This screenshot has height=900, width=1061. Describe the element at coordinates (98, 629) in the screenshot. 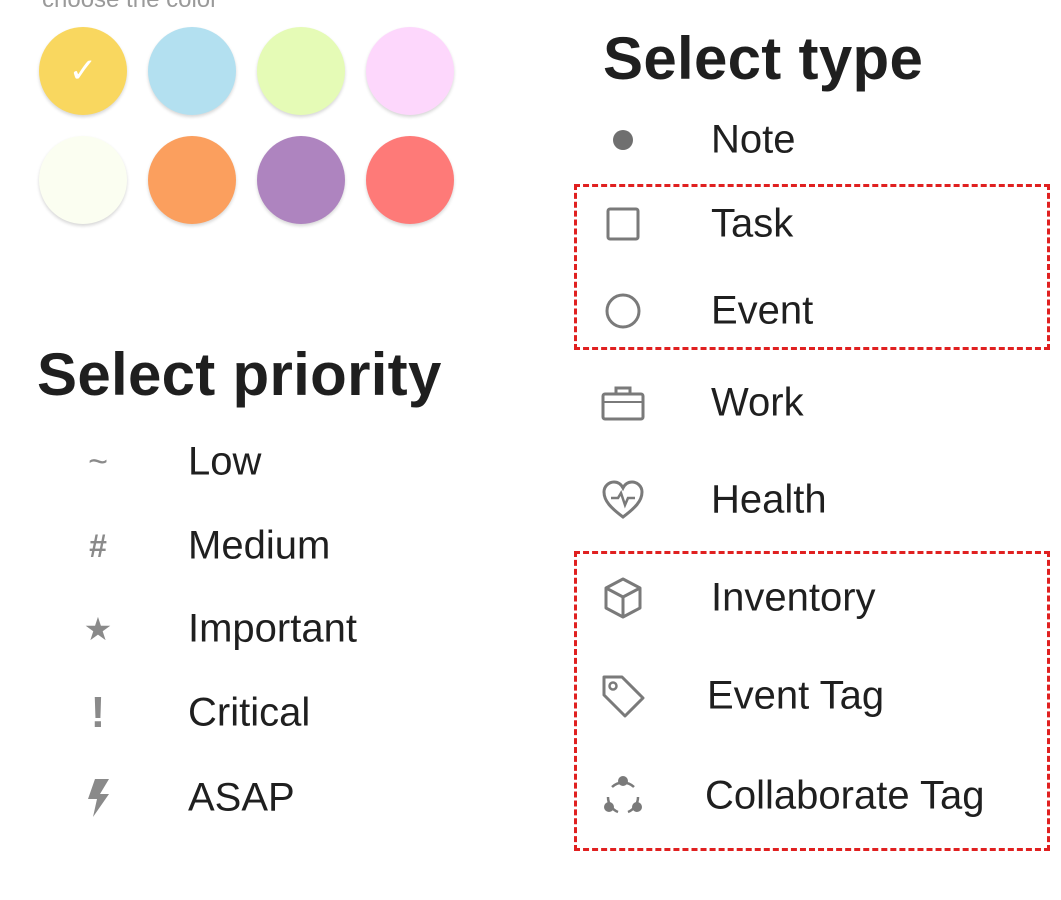

I see `star-icon: ★` at that location.